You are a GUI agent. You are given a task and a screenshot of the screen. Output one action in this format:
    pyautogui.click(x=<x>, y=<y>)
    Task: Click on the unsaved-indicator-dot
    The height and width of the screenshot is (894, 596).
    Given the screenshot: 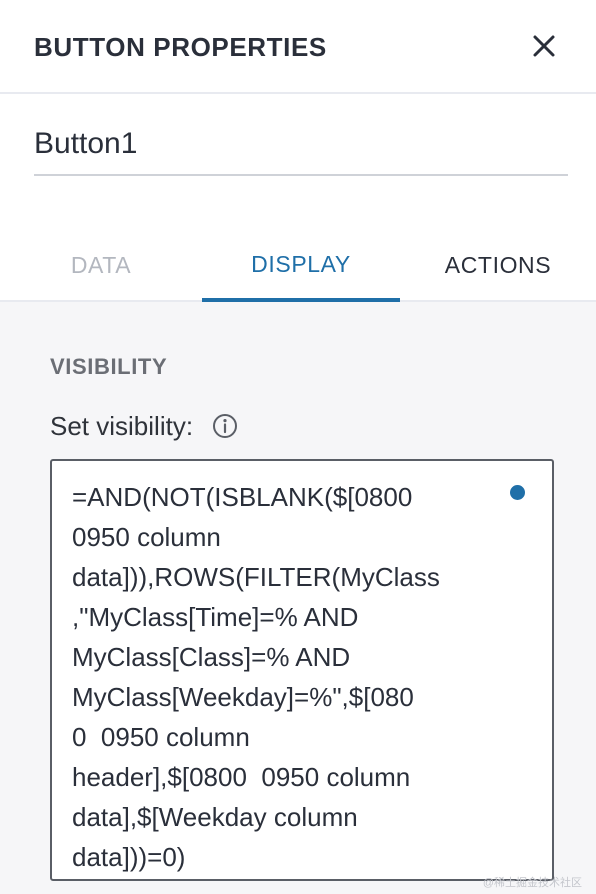 What is the action you would take?
    pyautogui.click(x=517, y=492)
    